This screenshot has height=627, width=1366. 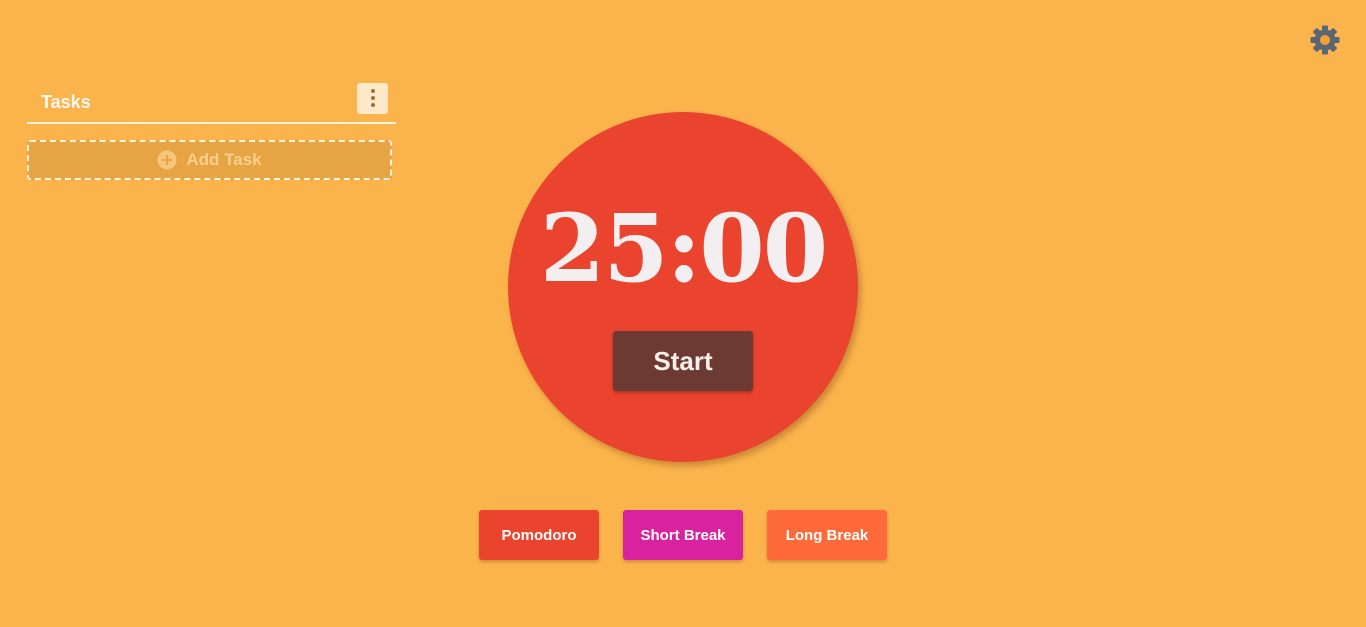 I want to click on tasks-panel: Tasks Add Task, so click(x=211, y=131).